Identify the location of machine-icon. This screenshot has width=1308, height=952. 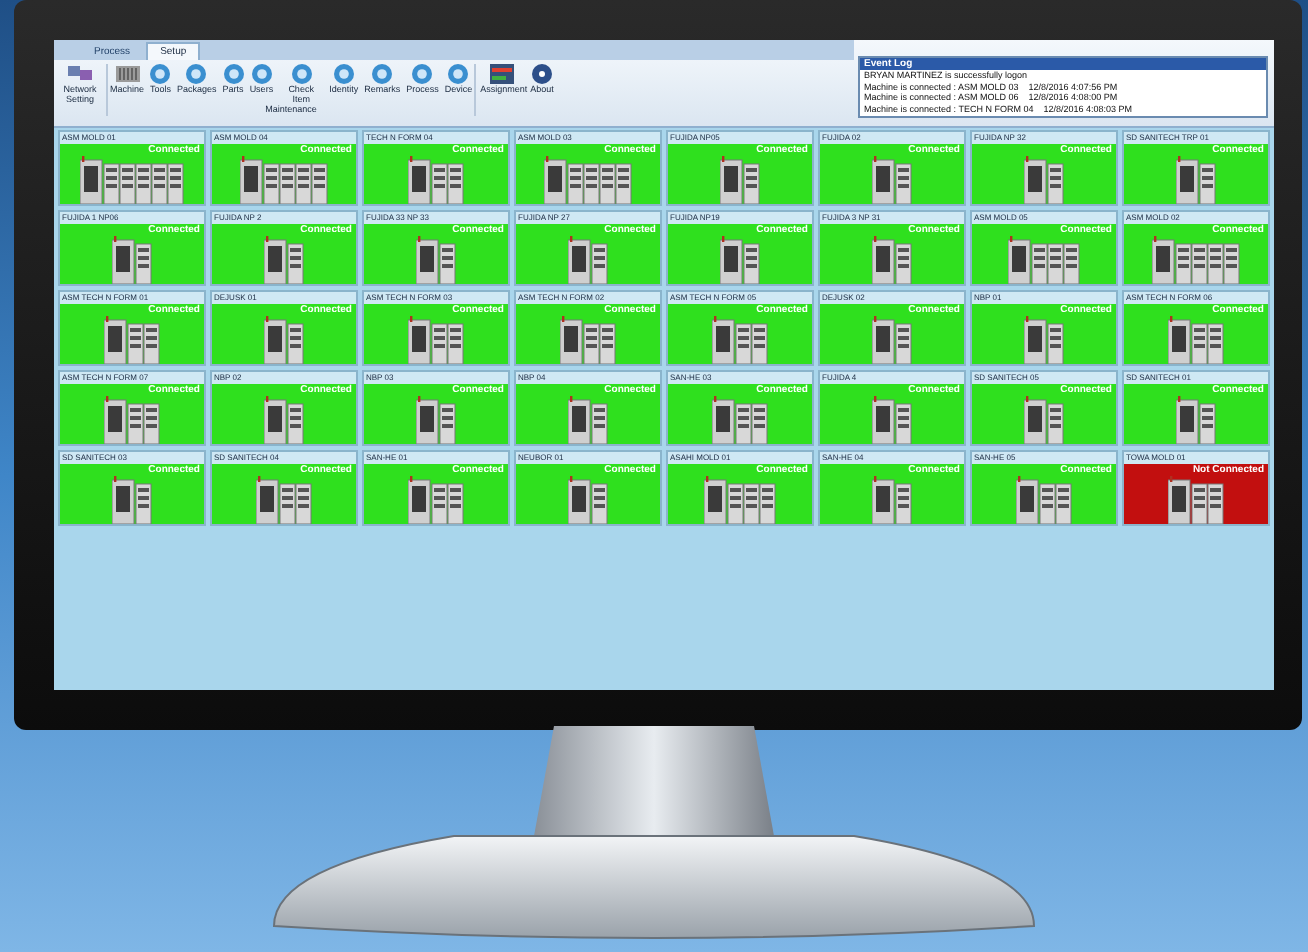
(127, 74).